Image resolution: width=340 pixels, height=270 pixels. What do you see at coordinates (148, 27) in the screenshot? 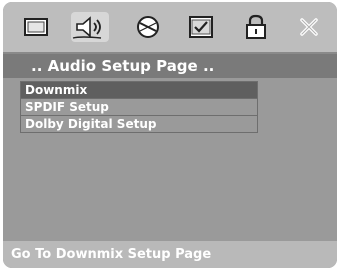
I see `dolby-setup-icon` at bounding box center [148, 27].